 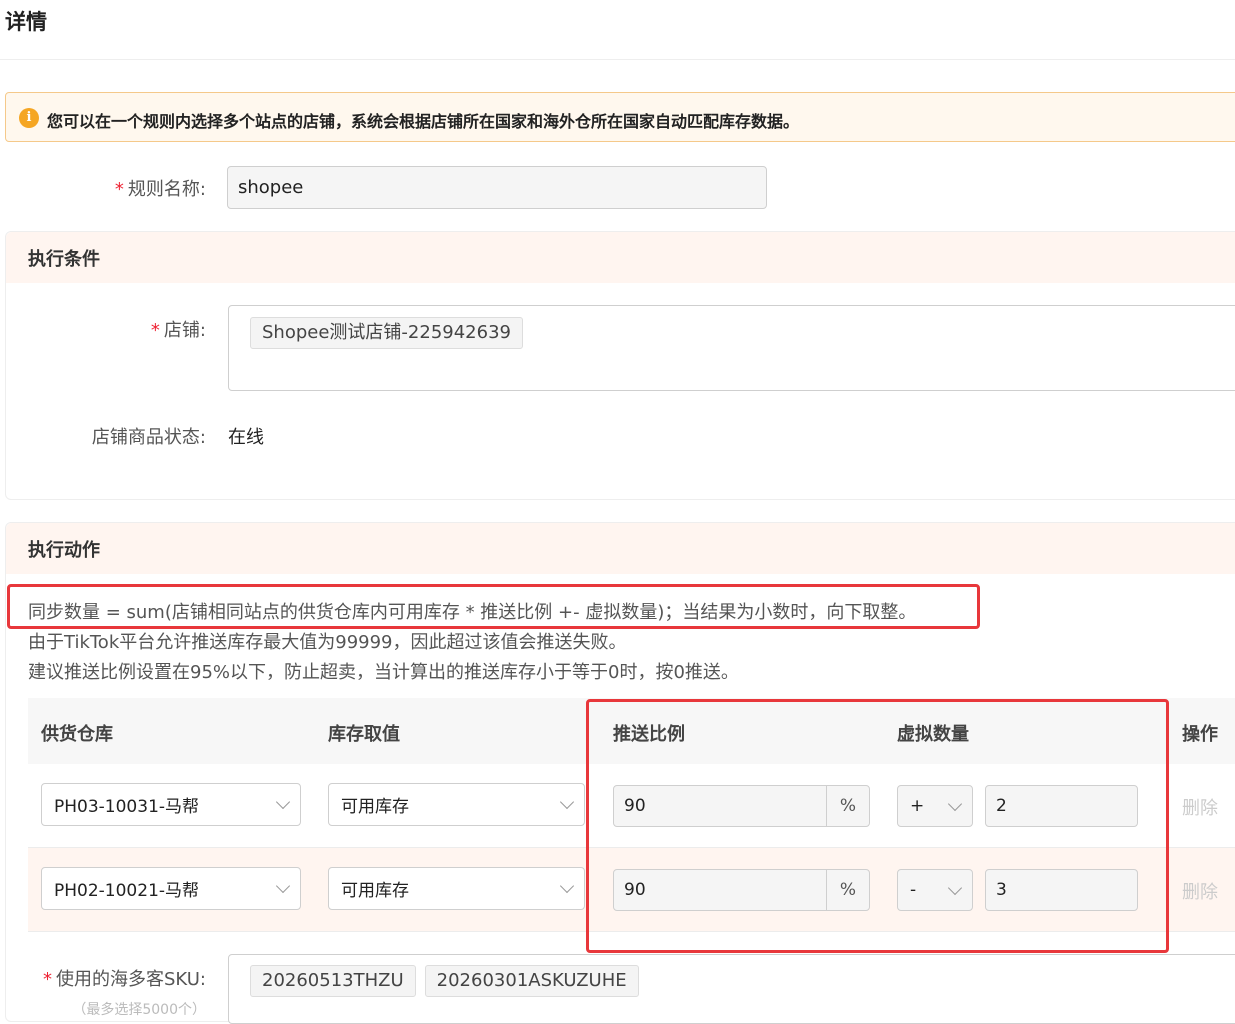 I want to click on warehouse-value: PH03-10031-马帮, so click(x=127, y=807).